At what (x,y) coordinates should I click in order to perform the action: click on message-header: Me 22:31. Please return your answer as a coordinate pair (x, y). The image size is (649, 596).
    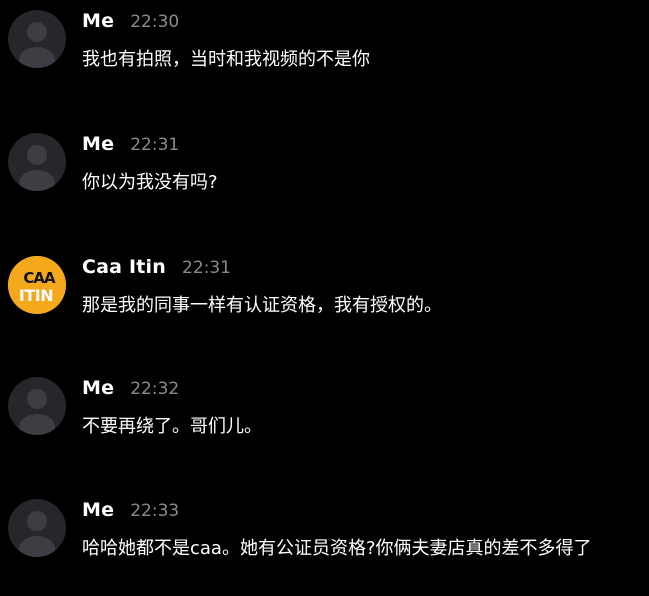
    Looking at the image, I should click on (130, 148).